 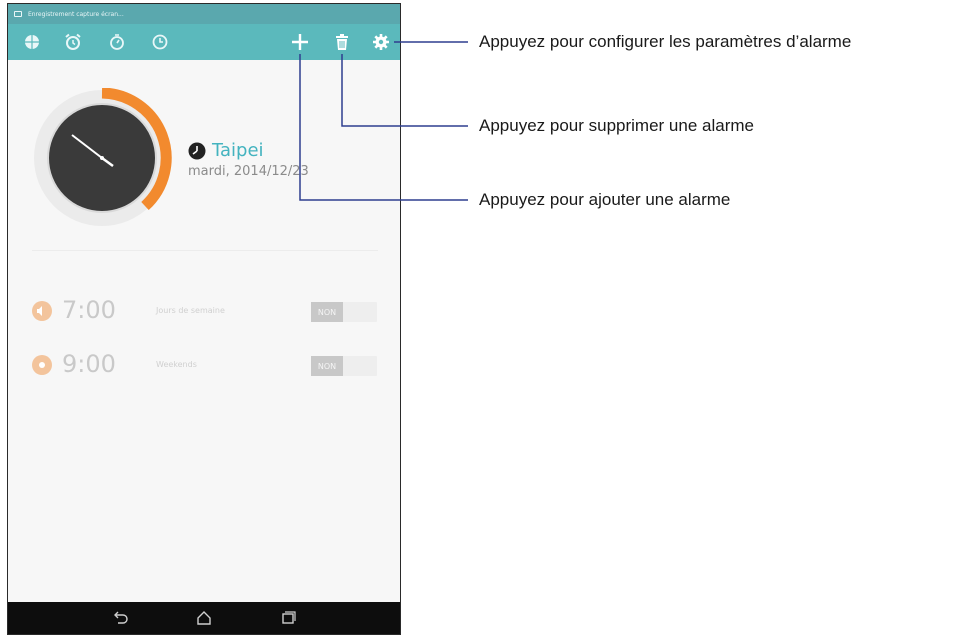 I want to click on callout-add: Appuyez pour ajouter une alarme, so click(x=605, y=199).